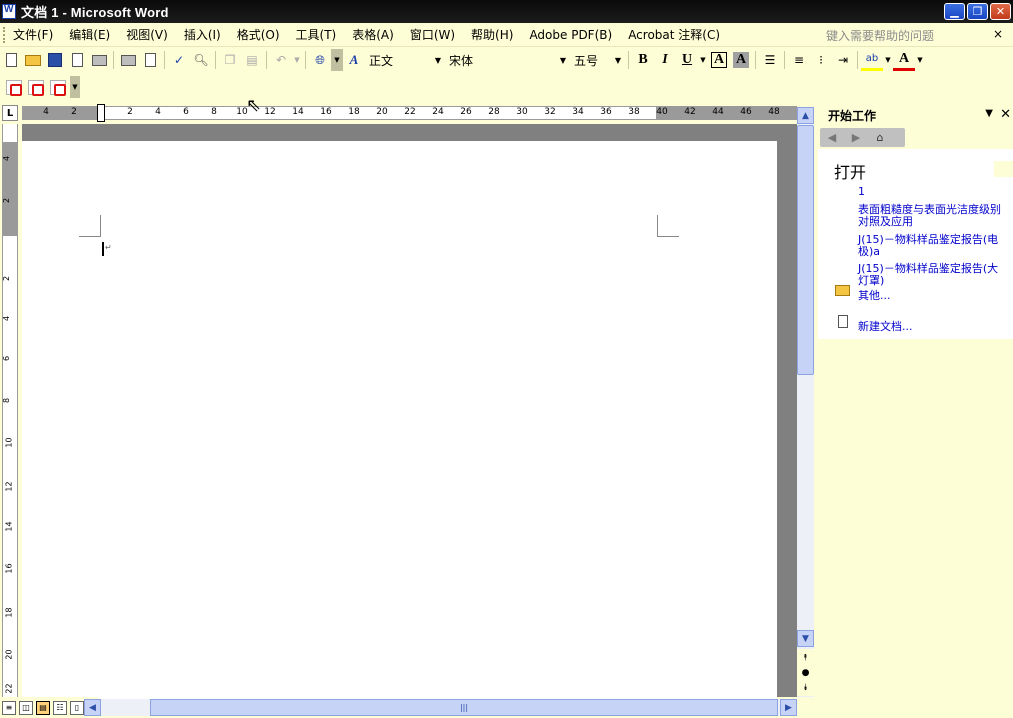 This screenshot has width=1013, height=718. I want to click on highlight-dropdown-arrow: ▼, so click(888, 60).